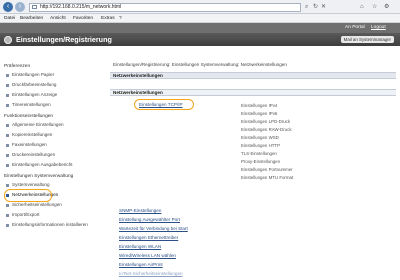 Image resolution: width=400 pixels, height=280 pixels. What do you see at coordinates (200, 64) in the screenshot?
I see `breadcrumb: Einstellungen/Registrierung` at bounding box center [200, 64].